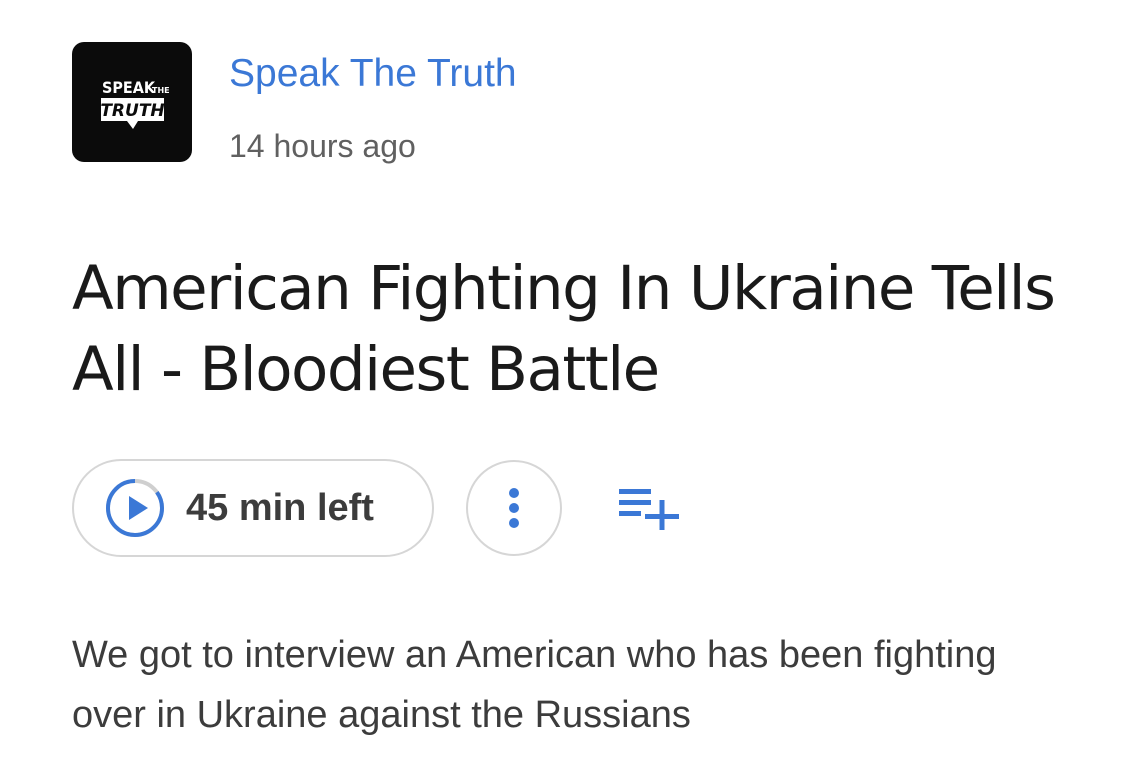 The image size is (1125, 780). I want to click on action-row: 45 min left, so click(377, 508).